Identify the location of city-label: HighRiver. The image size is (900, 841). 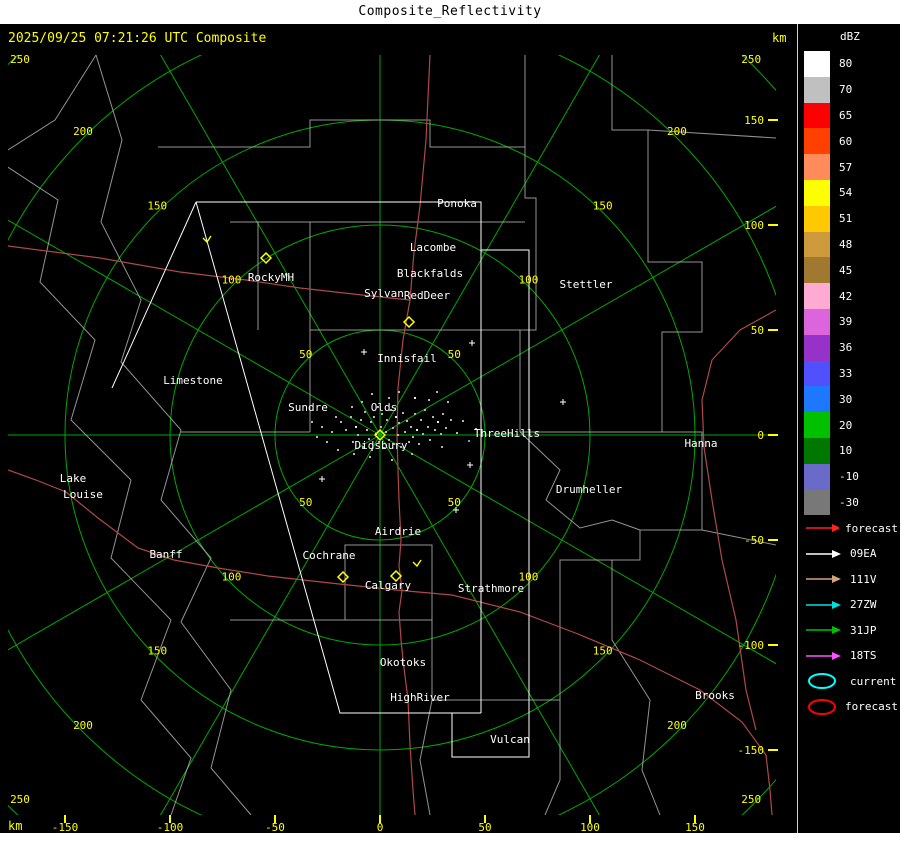
(420, 697).